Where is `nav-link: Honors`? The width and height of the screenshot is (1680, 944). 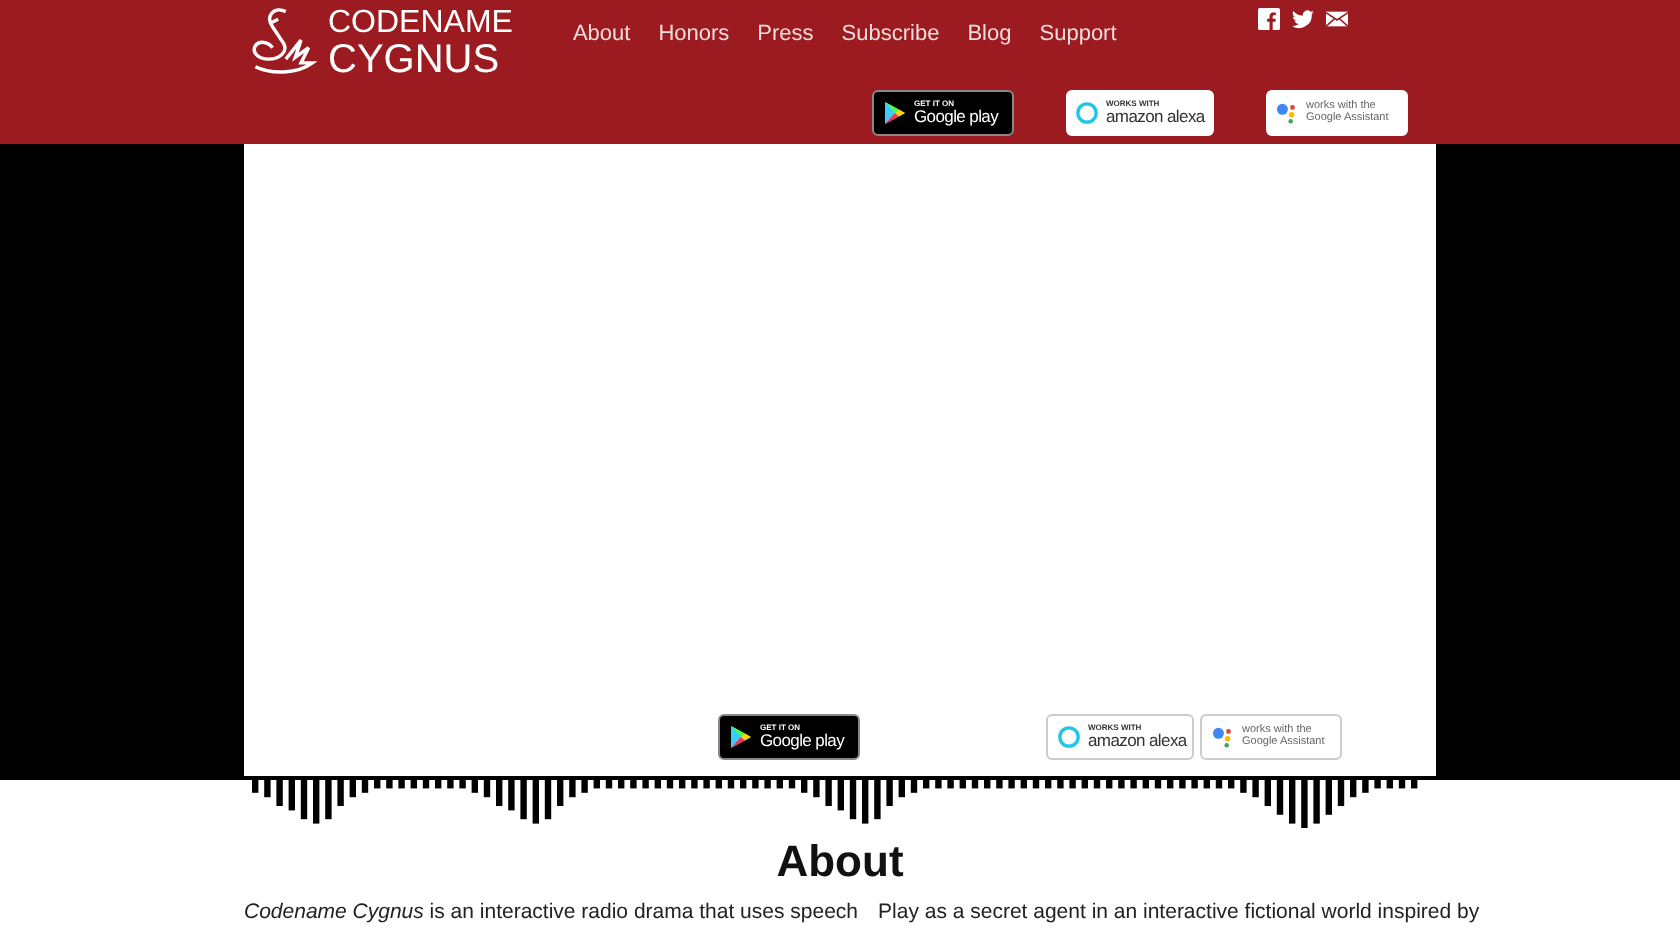 nav-link: Honors is located at coordinates (694, 34).